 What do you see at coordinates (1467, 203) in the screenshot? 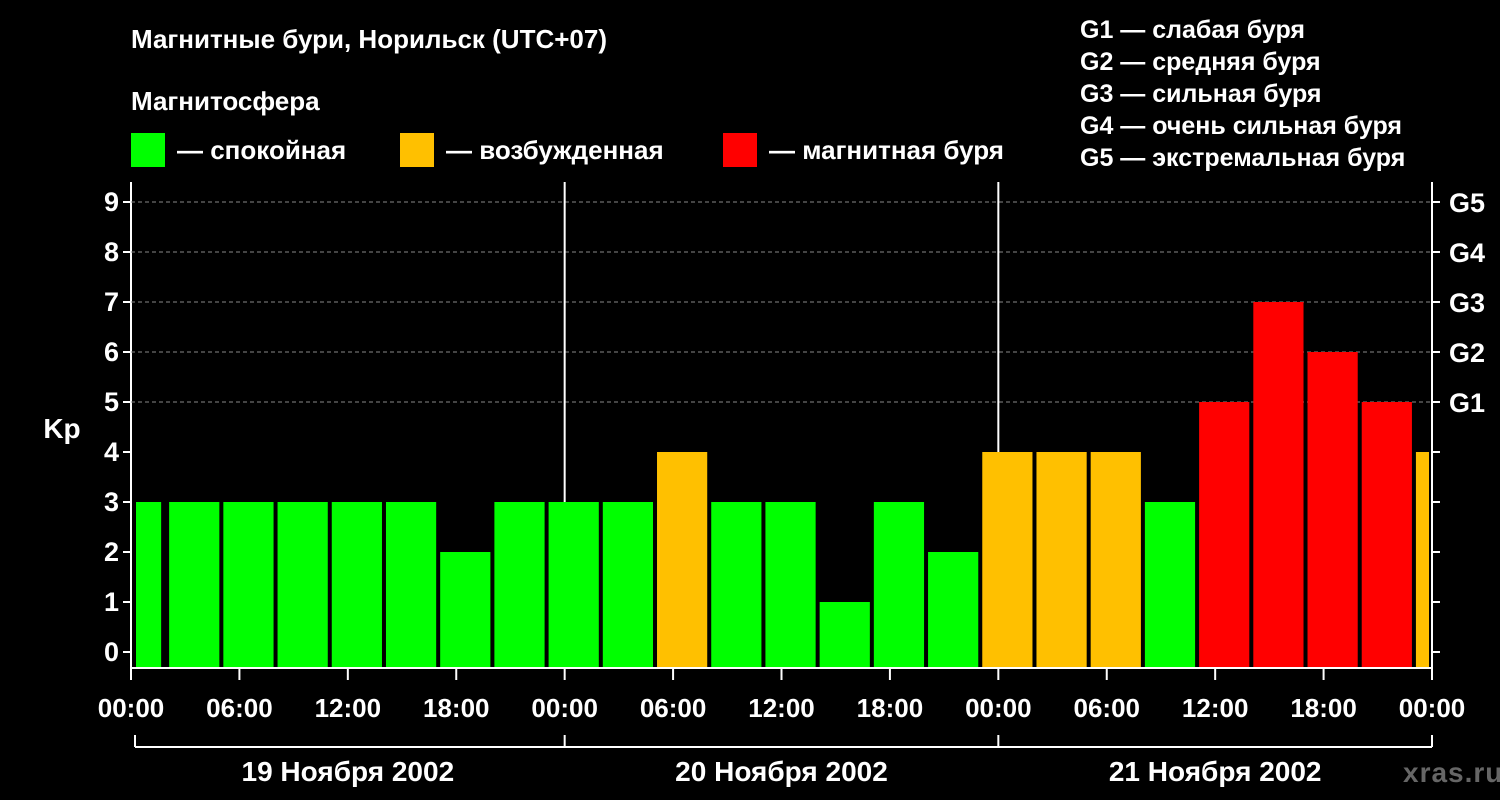
I see `g-level-label: G5` at bounding box center [1467, 203].